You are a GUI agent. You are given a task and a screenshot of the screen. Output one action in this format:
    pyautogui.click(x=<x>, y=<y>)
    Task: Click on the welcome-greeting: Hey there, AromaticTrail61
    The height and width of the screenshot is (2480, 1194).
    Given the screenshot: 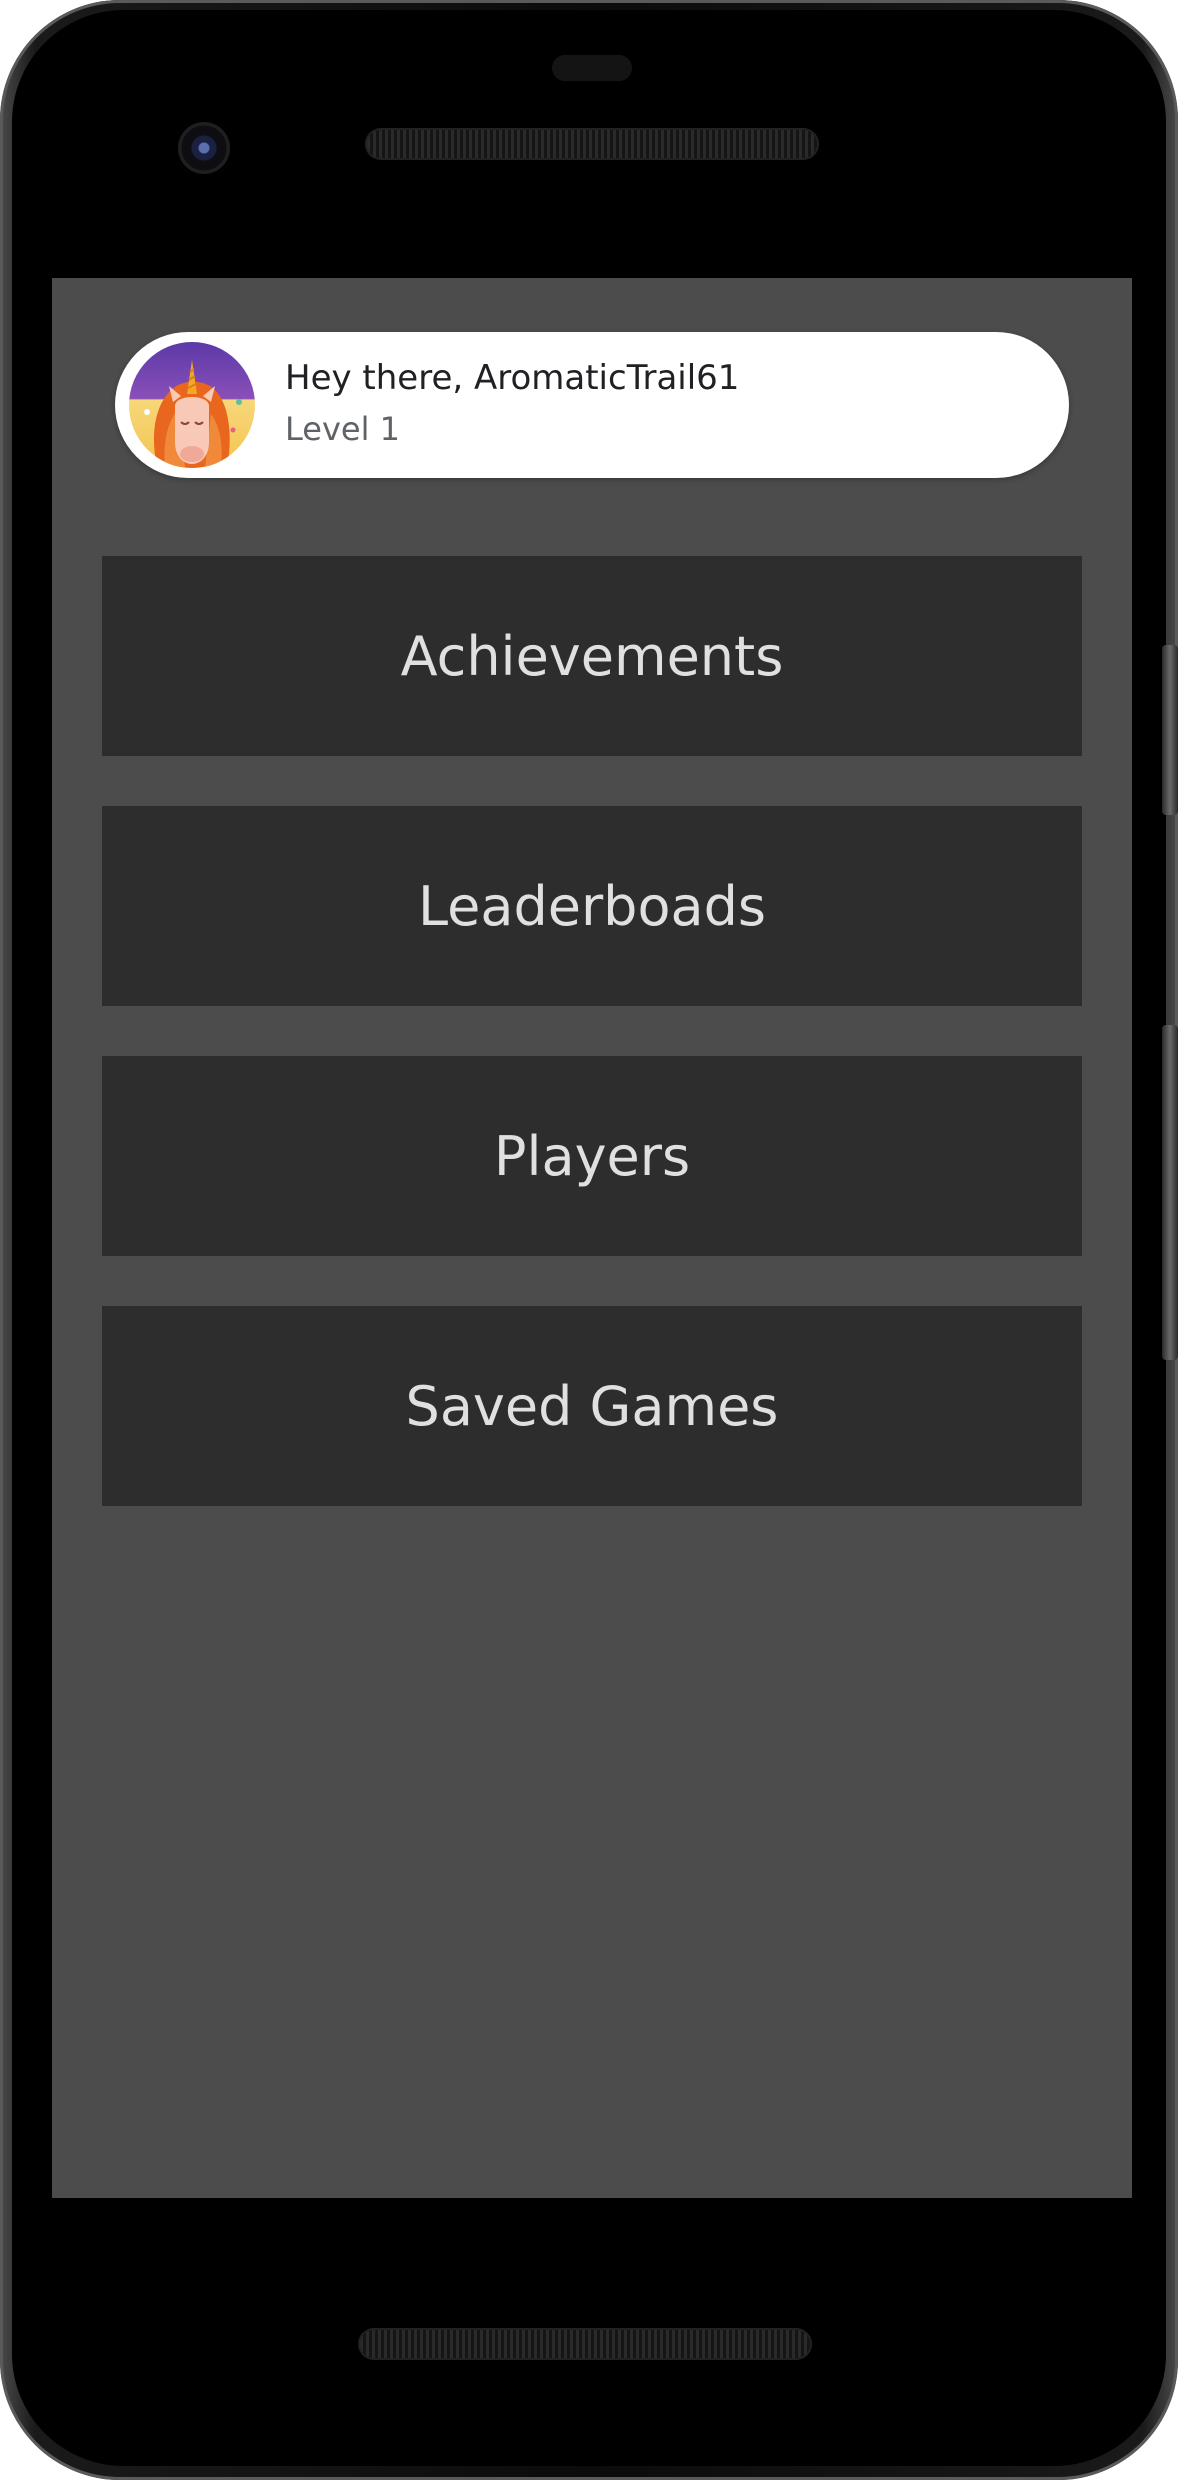 What is the action you would take?
    pyautogui.click(x=512, y=378)
    